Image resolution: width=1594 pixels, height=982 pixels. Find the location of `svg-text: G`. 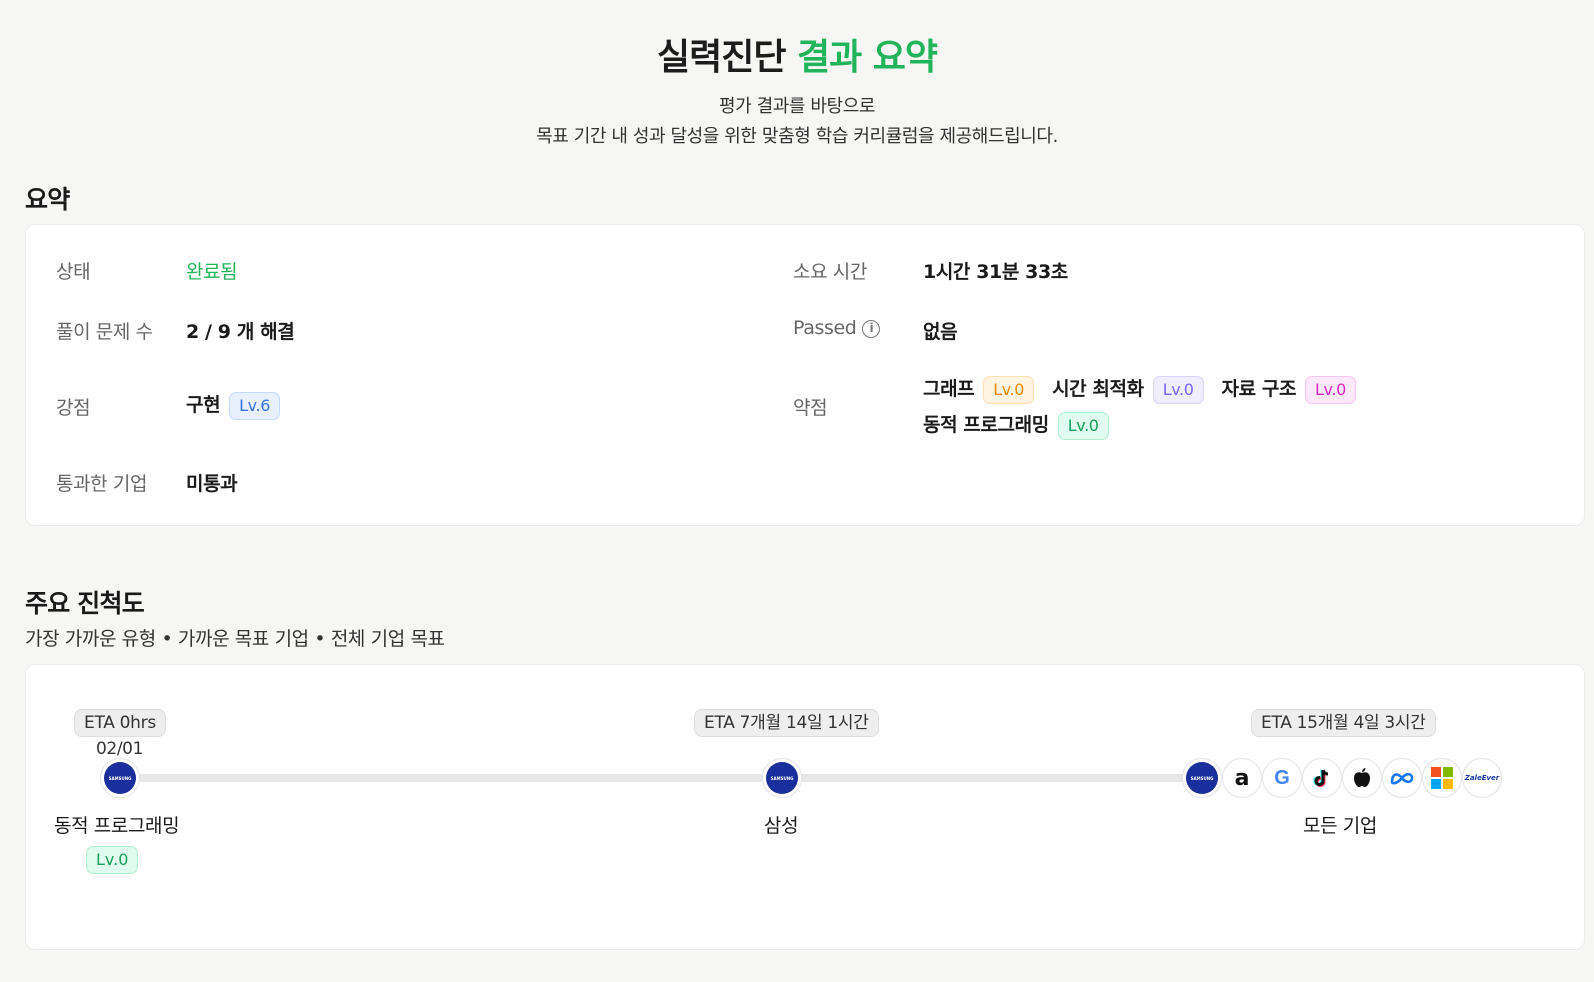

svg-text: G is located at coordinates (1282, 778).